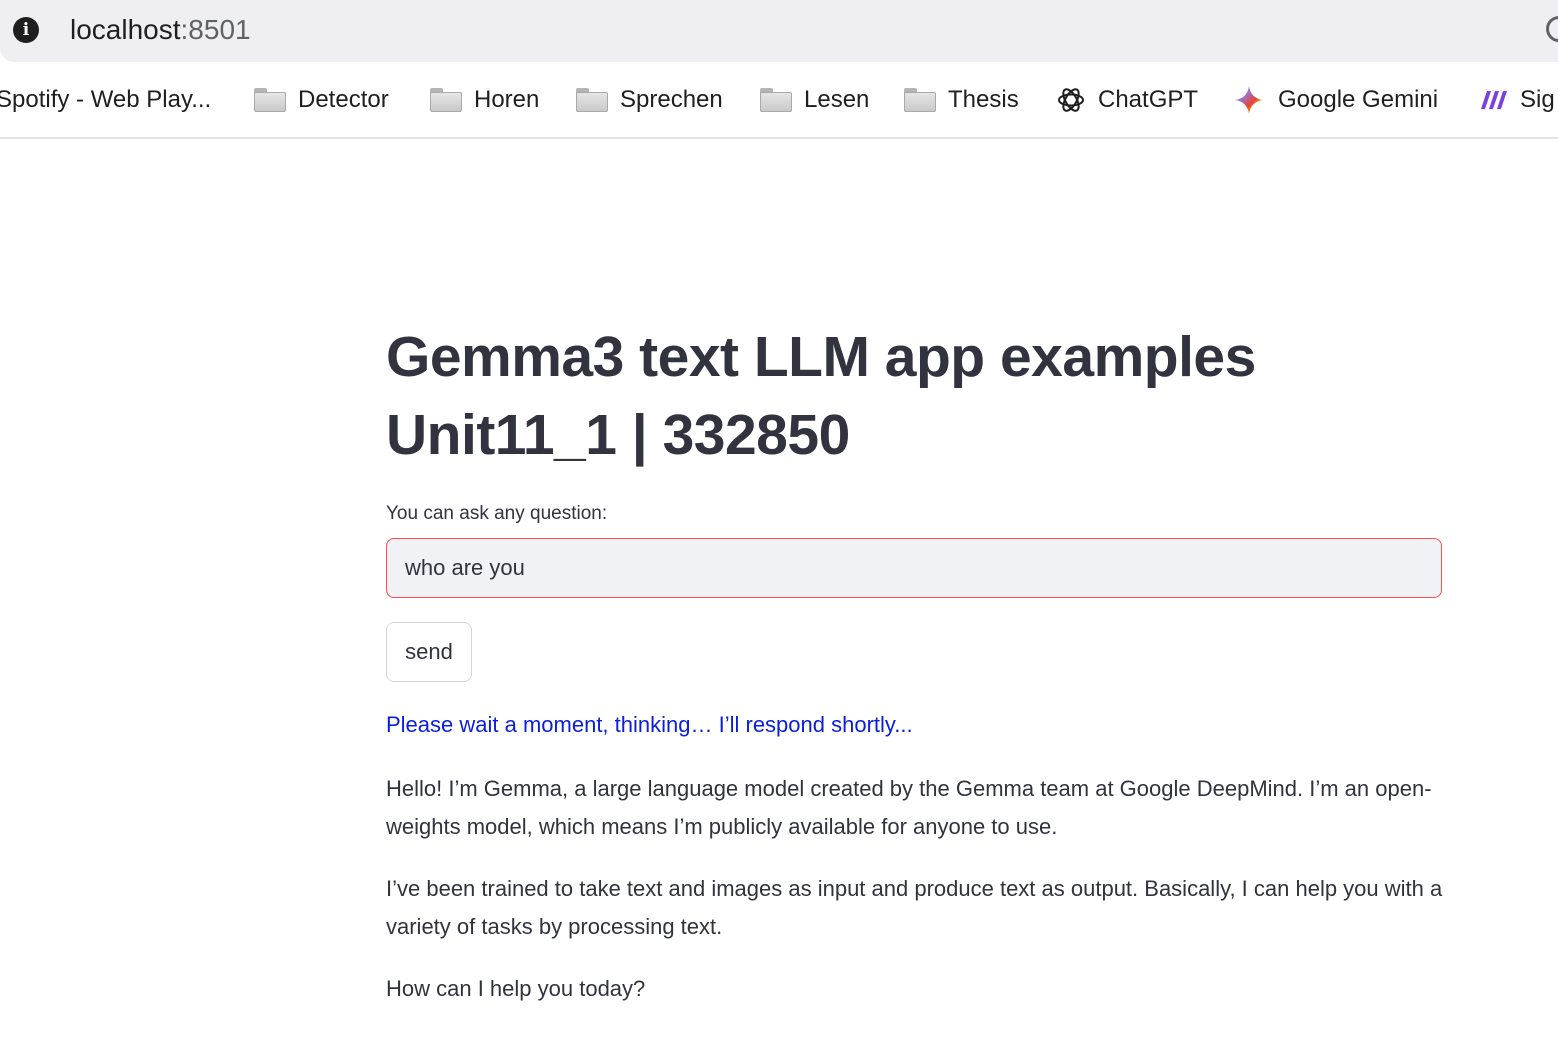 The height and width of the screenshot is (1050, 1558). Describe the element at coordinates (26, 30) in the screenshot. I see `site-info-icon: i` at that location.